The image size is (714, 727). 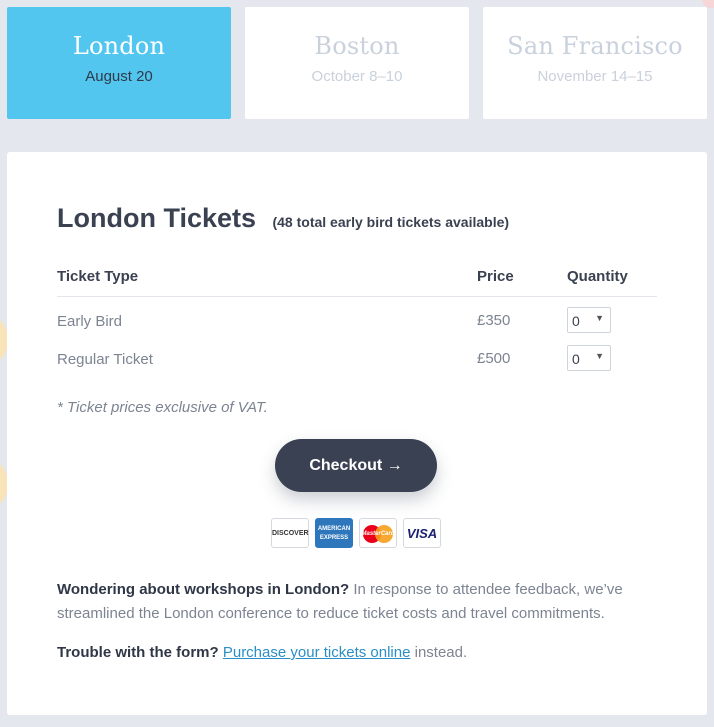 What do you see at coordinates (357, 76) in the screenshot?
I see `city-tab-date: October 8–10` at bounding box center [357, 76].